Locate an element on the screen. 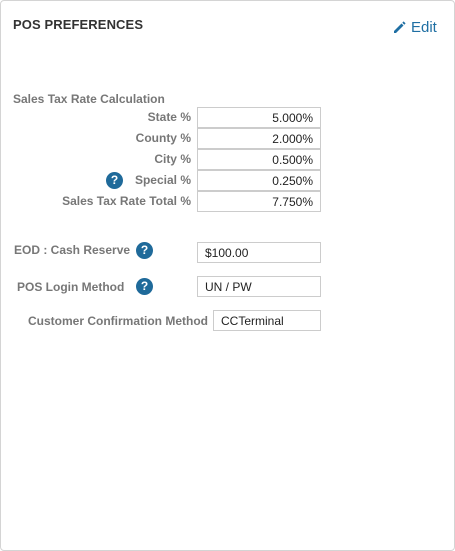 This screenshot has height=551, width=455. tax-label-state: State % is located at coordinates (169, 117).